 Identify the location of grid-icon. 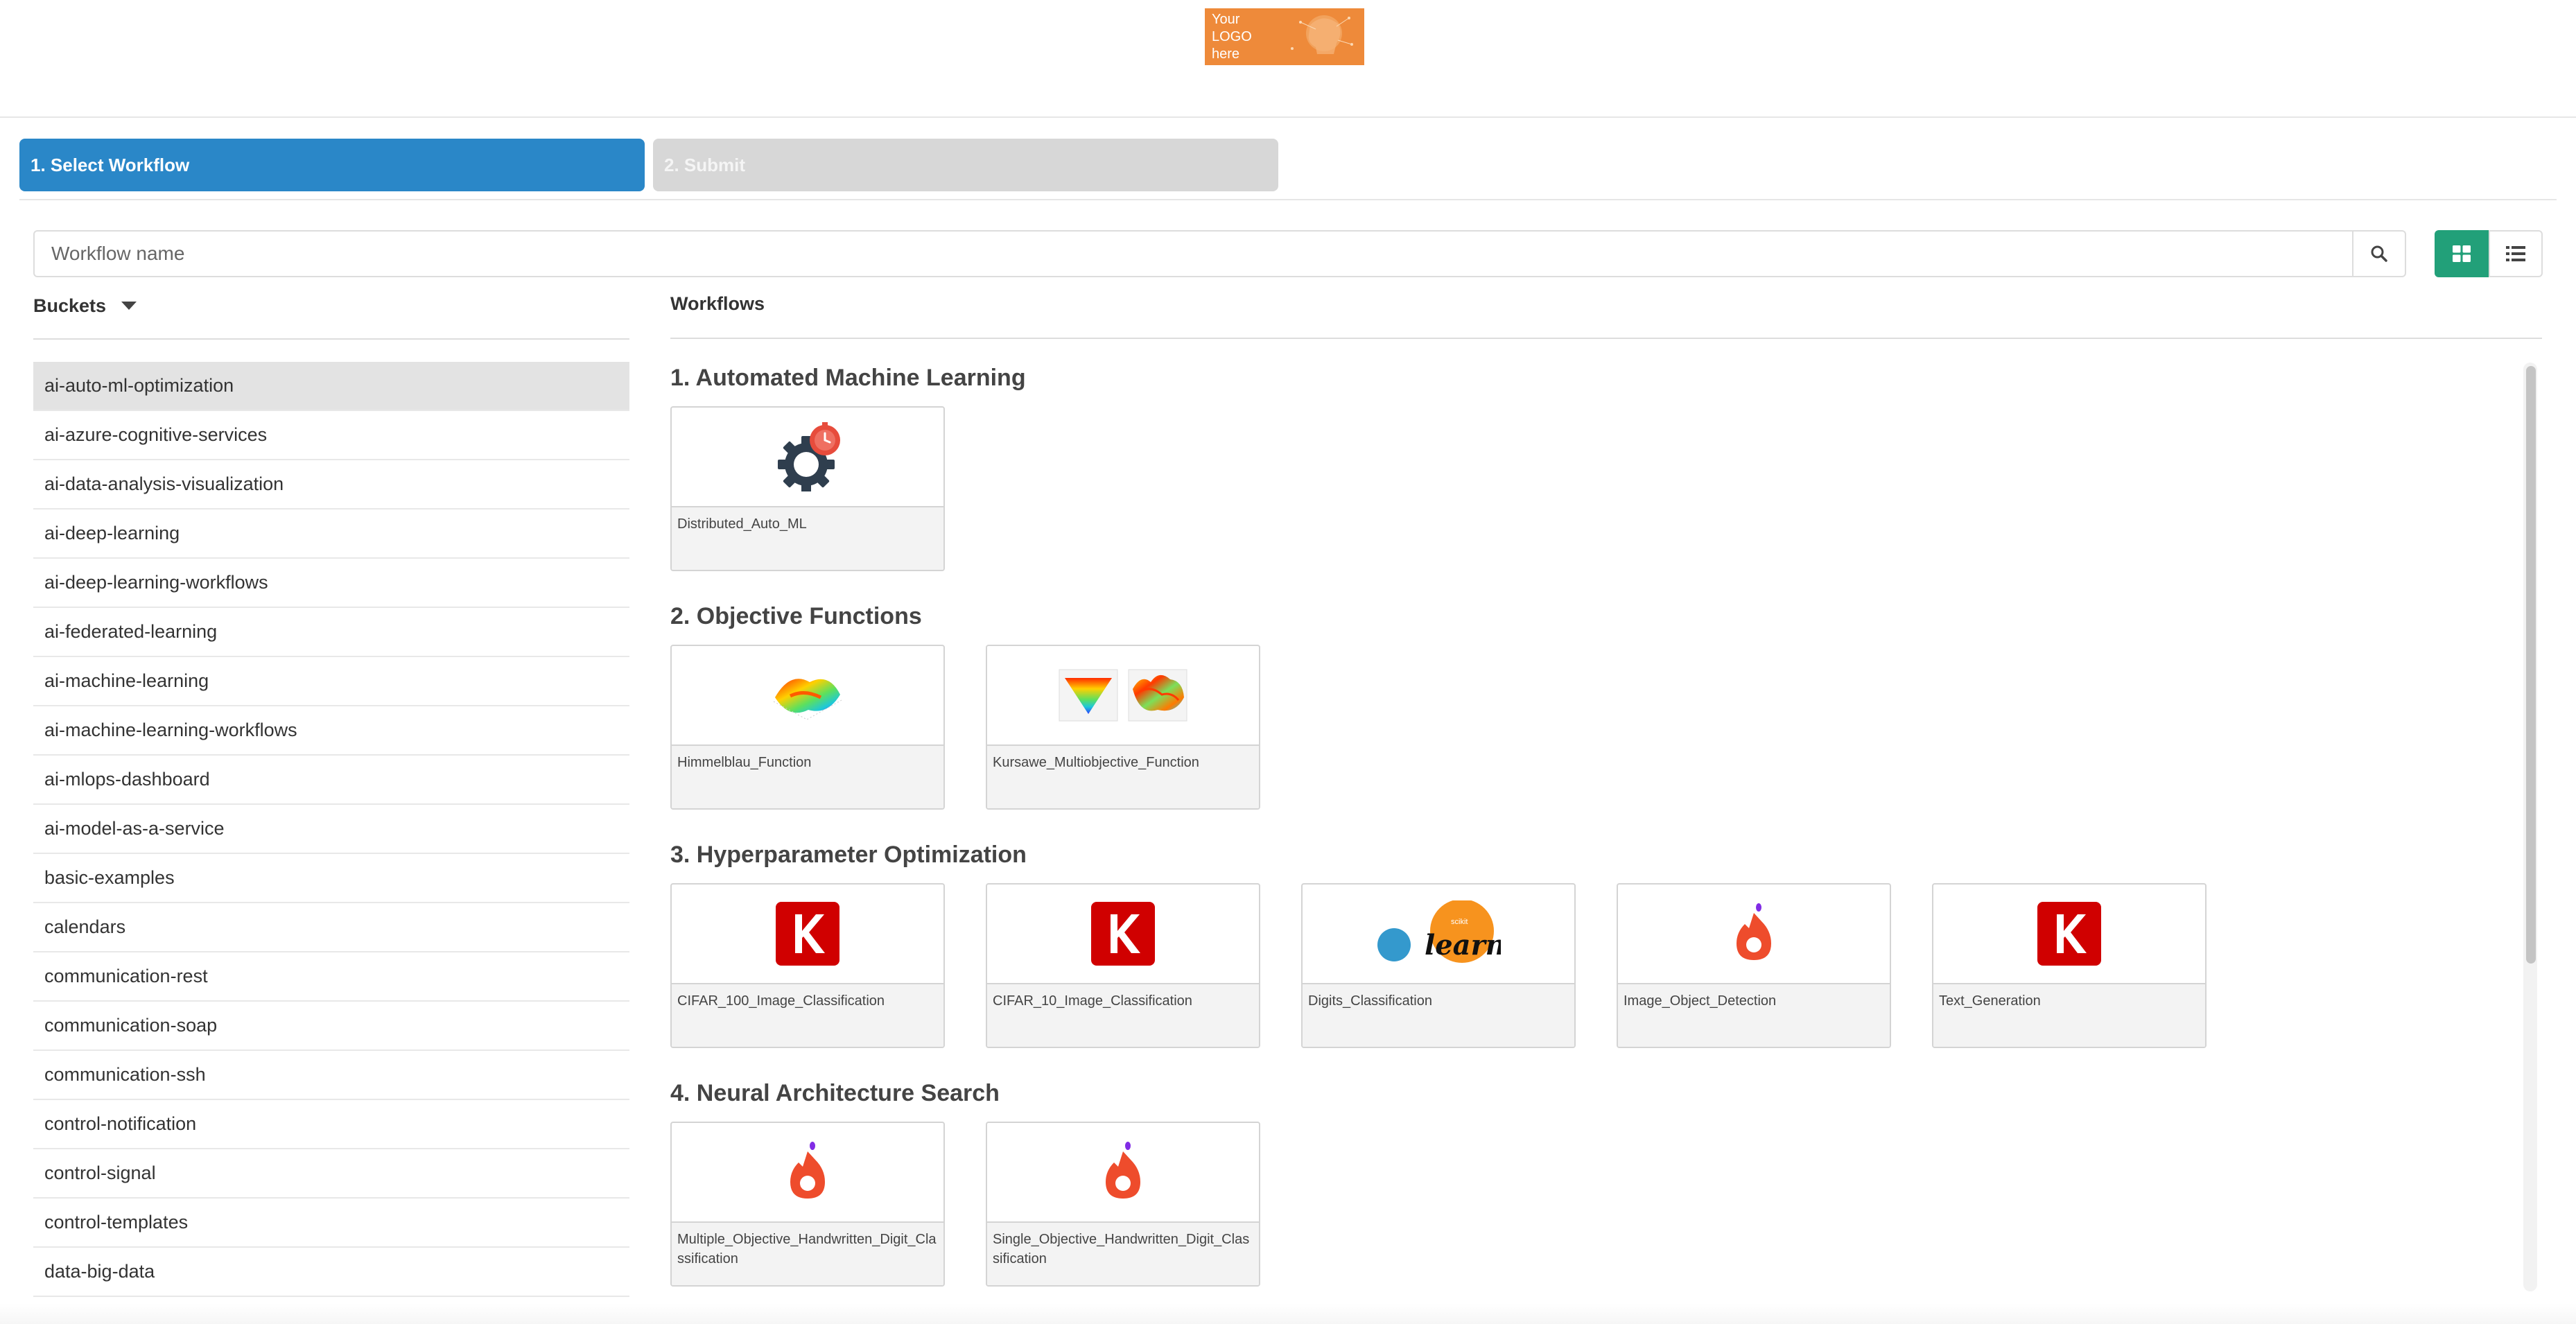
(2462, 253).